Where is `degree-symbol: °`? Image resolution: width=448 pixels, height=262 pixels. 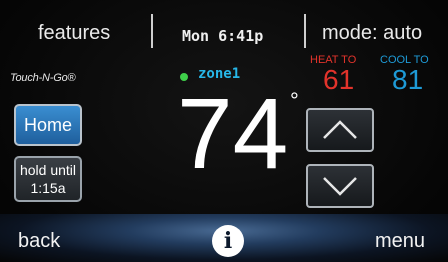 degree-symbol: ° is located at coordinates (294, 100).